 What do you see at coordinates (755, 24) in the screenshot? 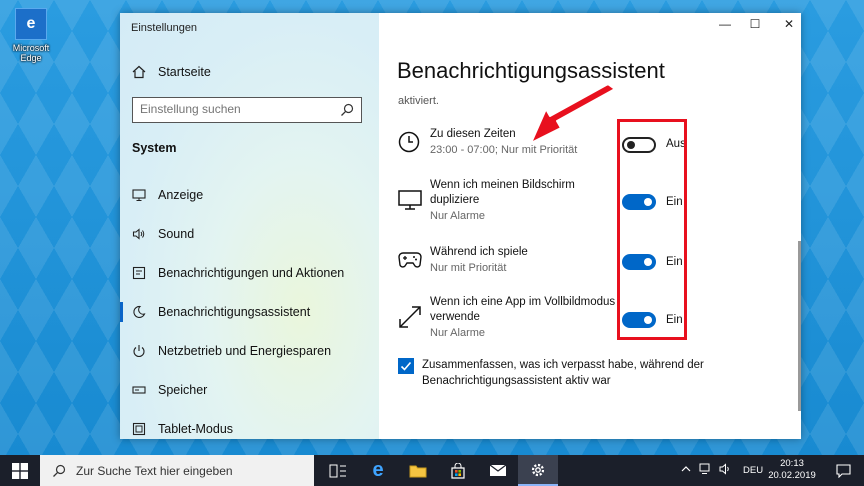
I see `maximize-button: ☐` at bounding box center [755, 24].